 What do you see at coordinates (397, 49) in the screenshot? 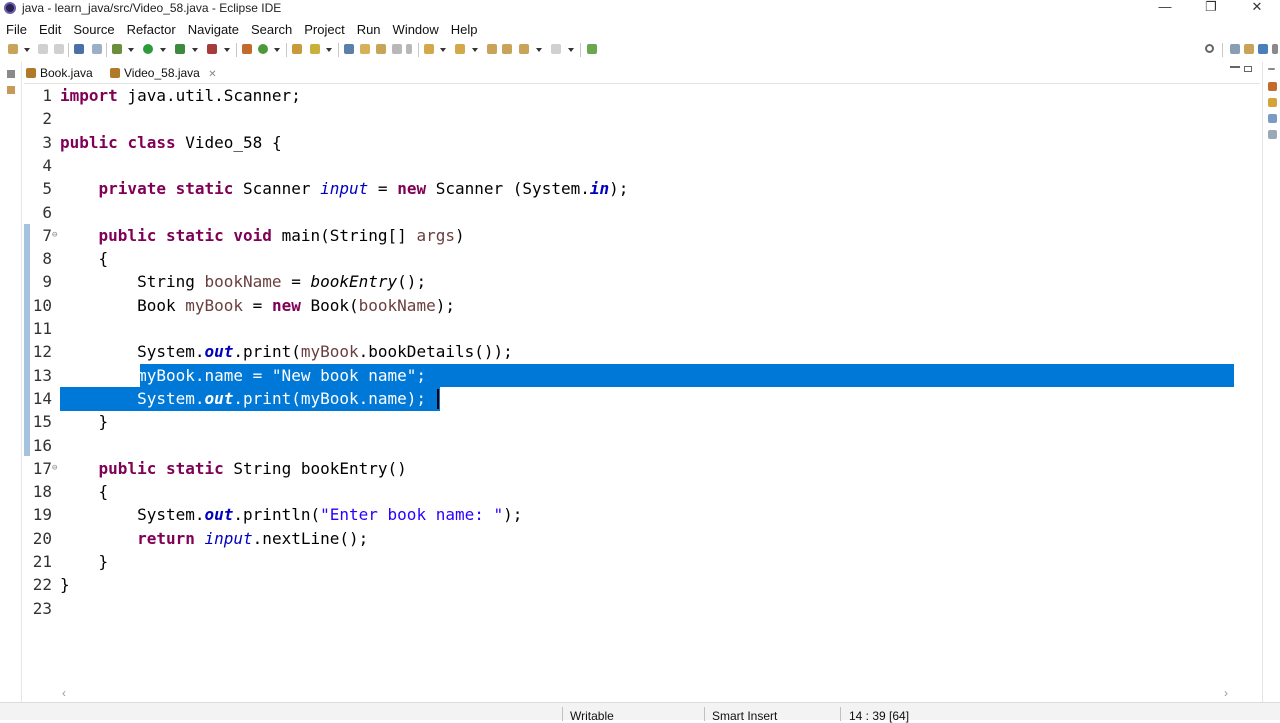
I see `show-whitespace-icon` at bounding box center [397, 49].